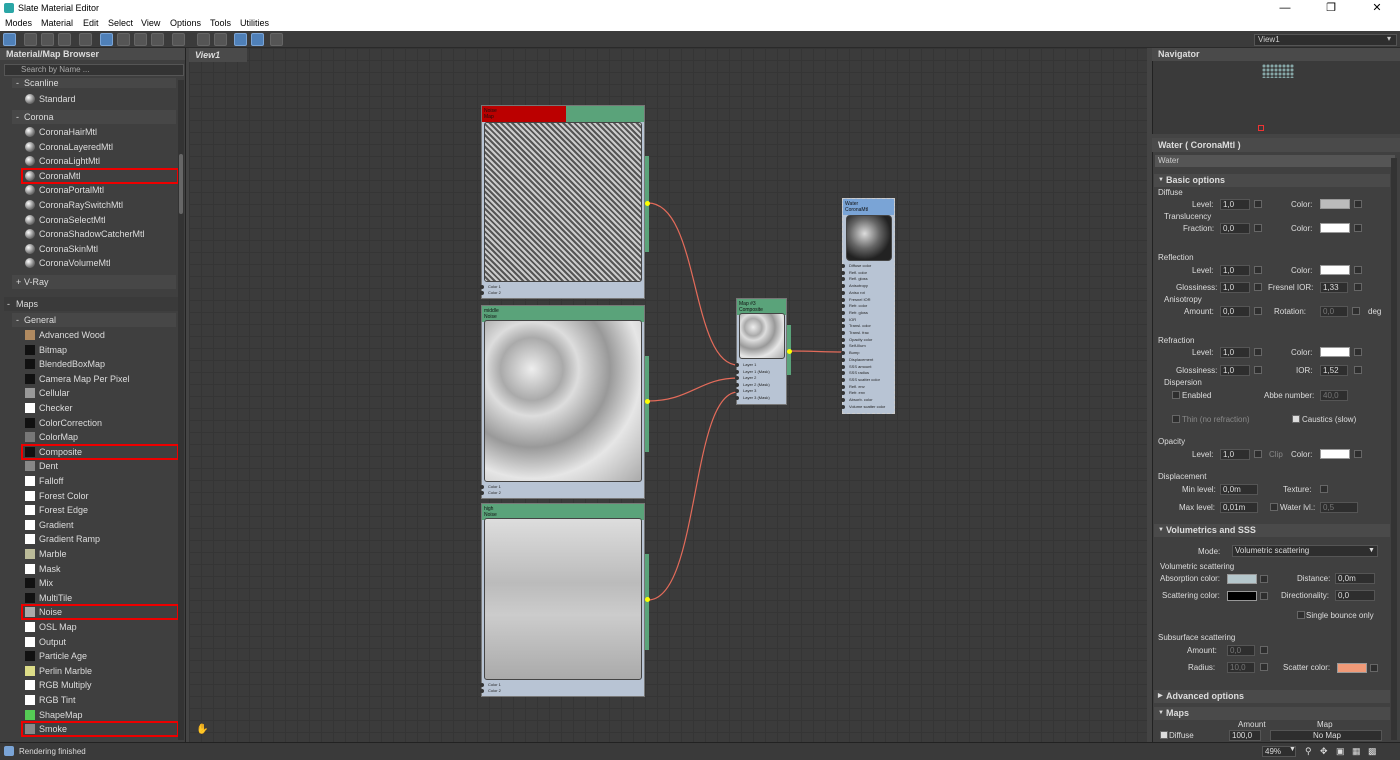 The image size is (1400, 760). Describe the element at coordinates (756, 372) in the screenshot. I see `composite-slot: Layer 1 (Mask)` at that location.